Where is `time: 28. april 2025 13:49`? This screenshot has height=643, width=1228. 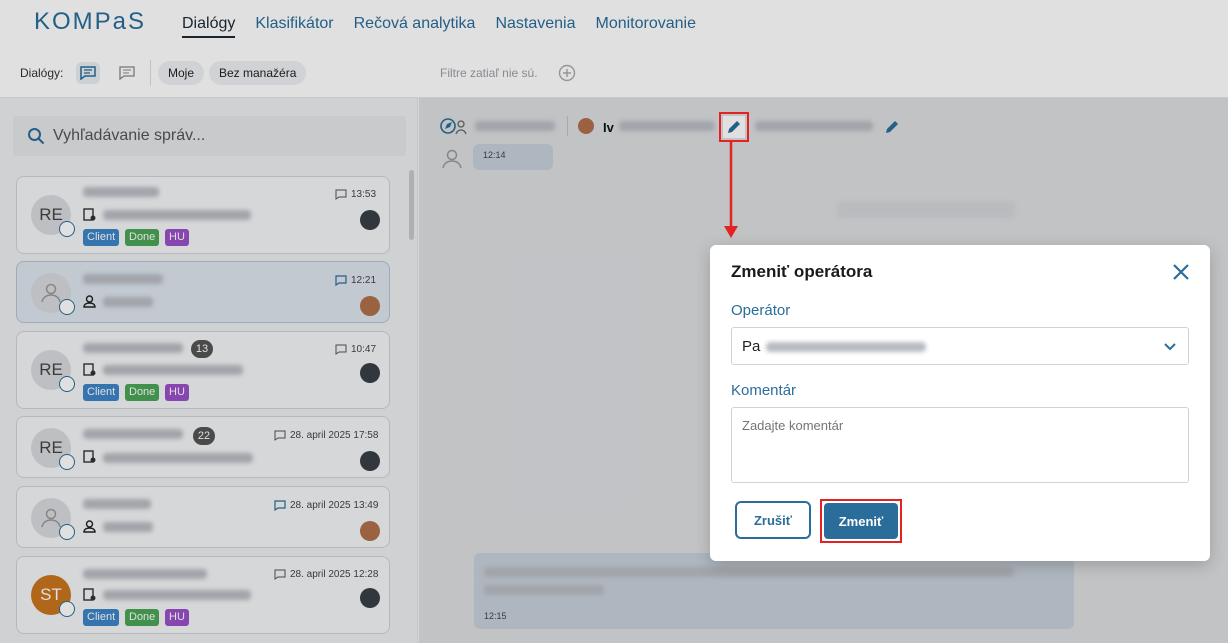 time: 28. april 2025 13:49 is located at coordinates (326, 505).